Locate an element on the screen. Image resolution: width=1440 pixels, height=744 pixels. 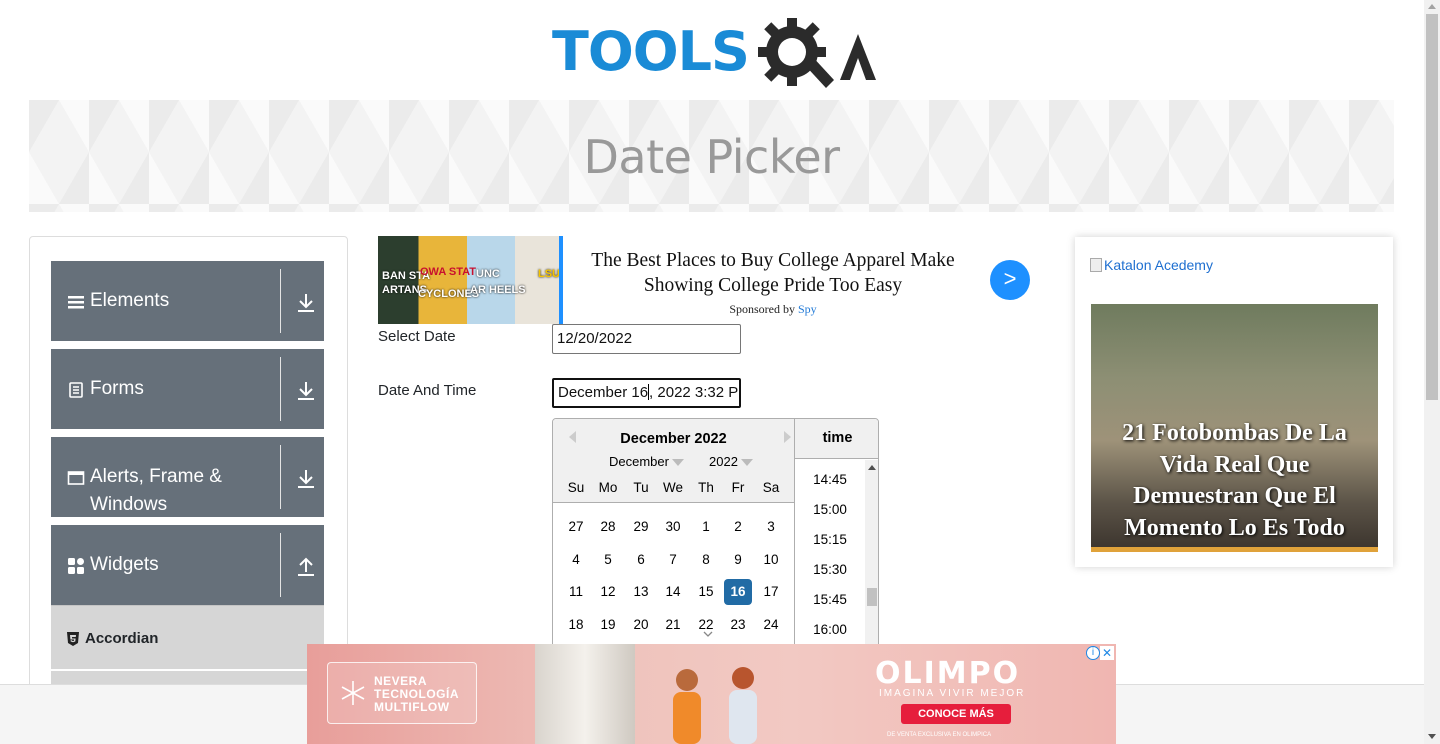
calendar-day: 18 is located at coordinates (576, 625).